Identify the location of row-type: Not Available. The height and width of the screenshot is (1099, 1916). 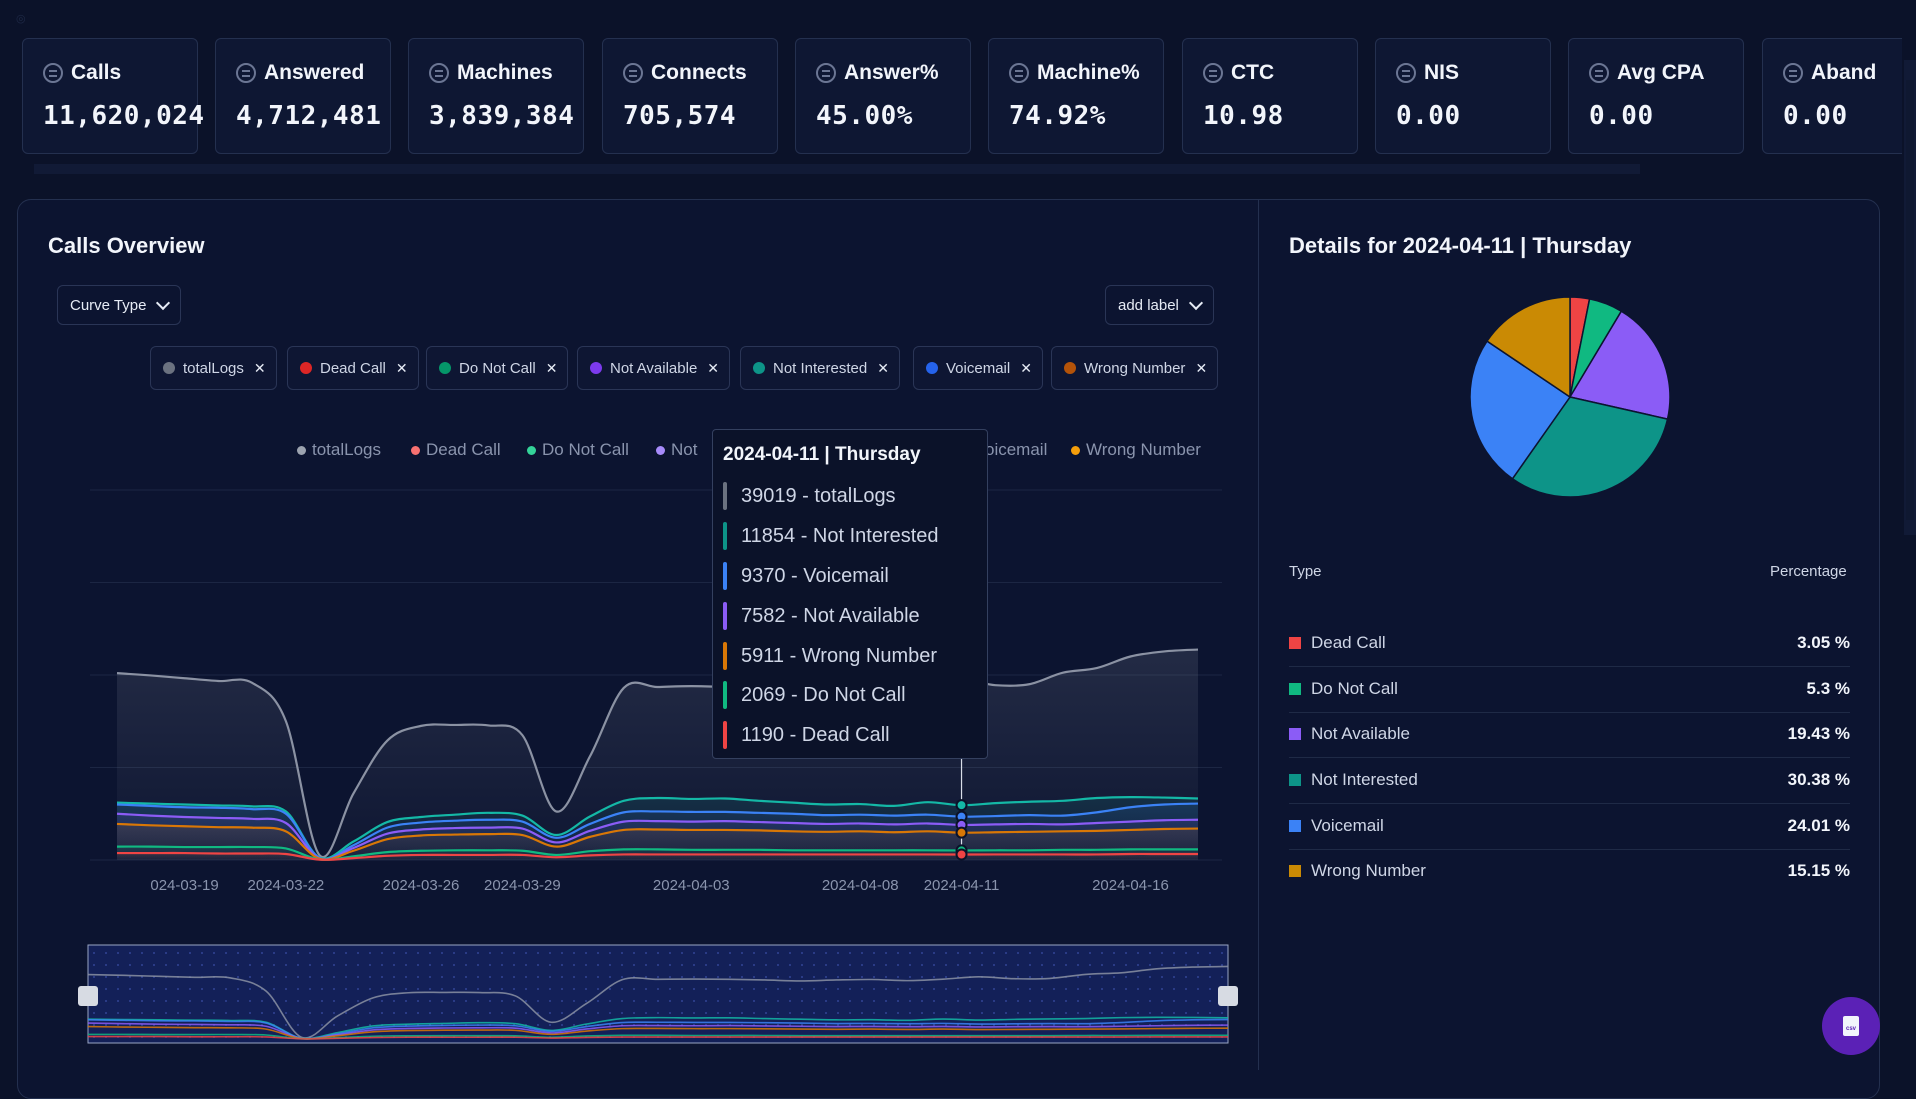
(1360, 733).